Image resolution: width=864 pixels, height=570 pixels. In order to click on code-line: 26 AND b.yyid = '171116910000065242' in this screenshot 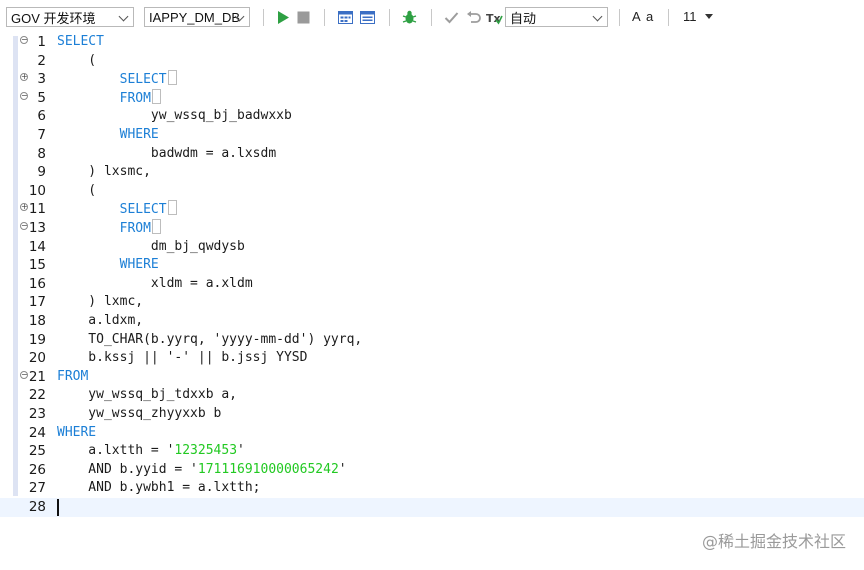, I will do `click(432, 470)`.